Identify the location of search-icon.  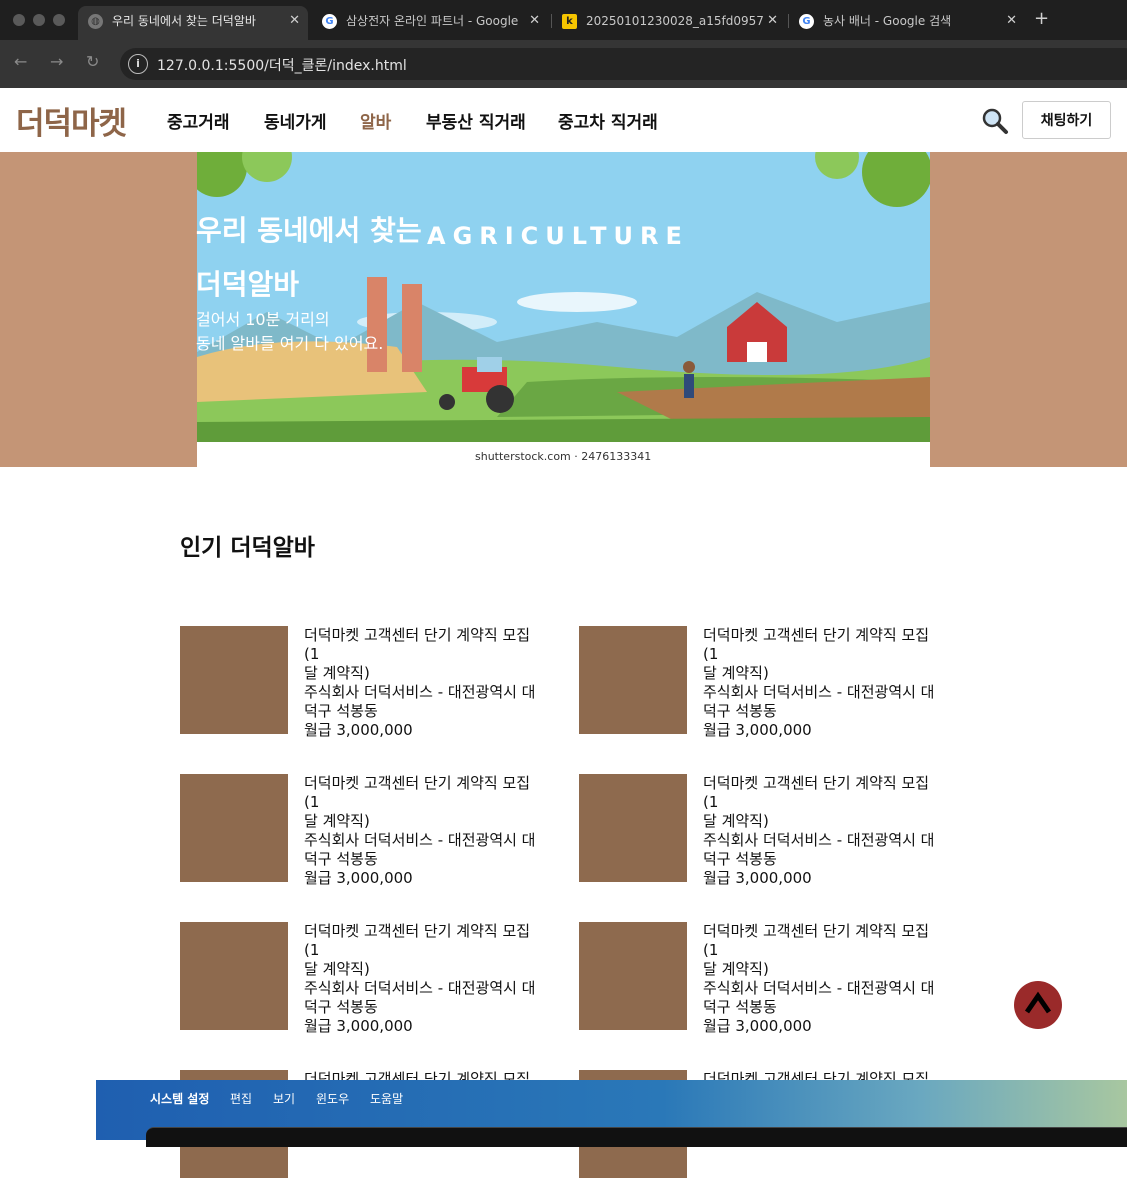
(995, 121).